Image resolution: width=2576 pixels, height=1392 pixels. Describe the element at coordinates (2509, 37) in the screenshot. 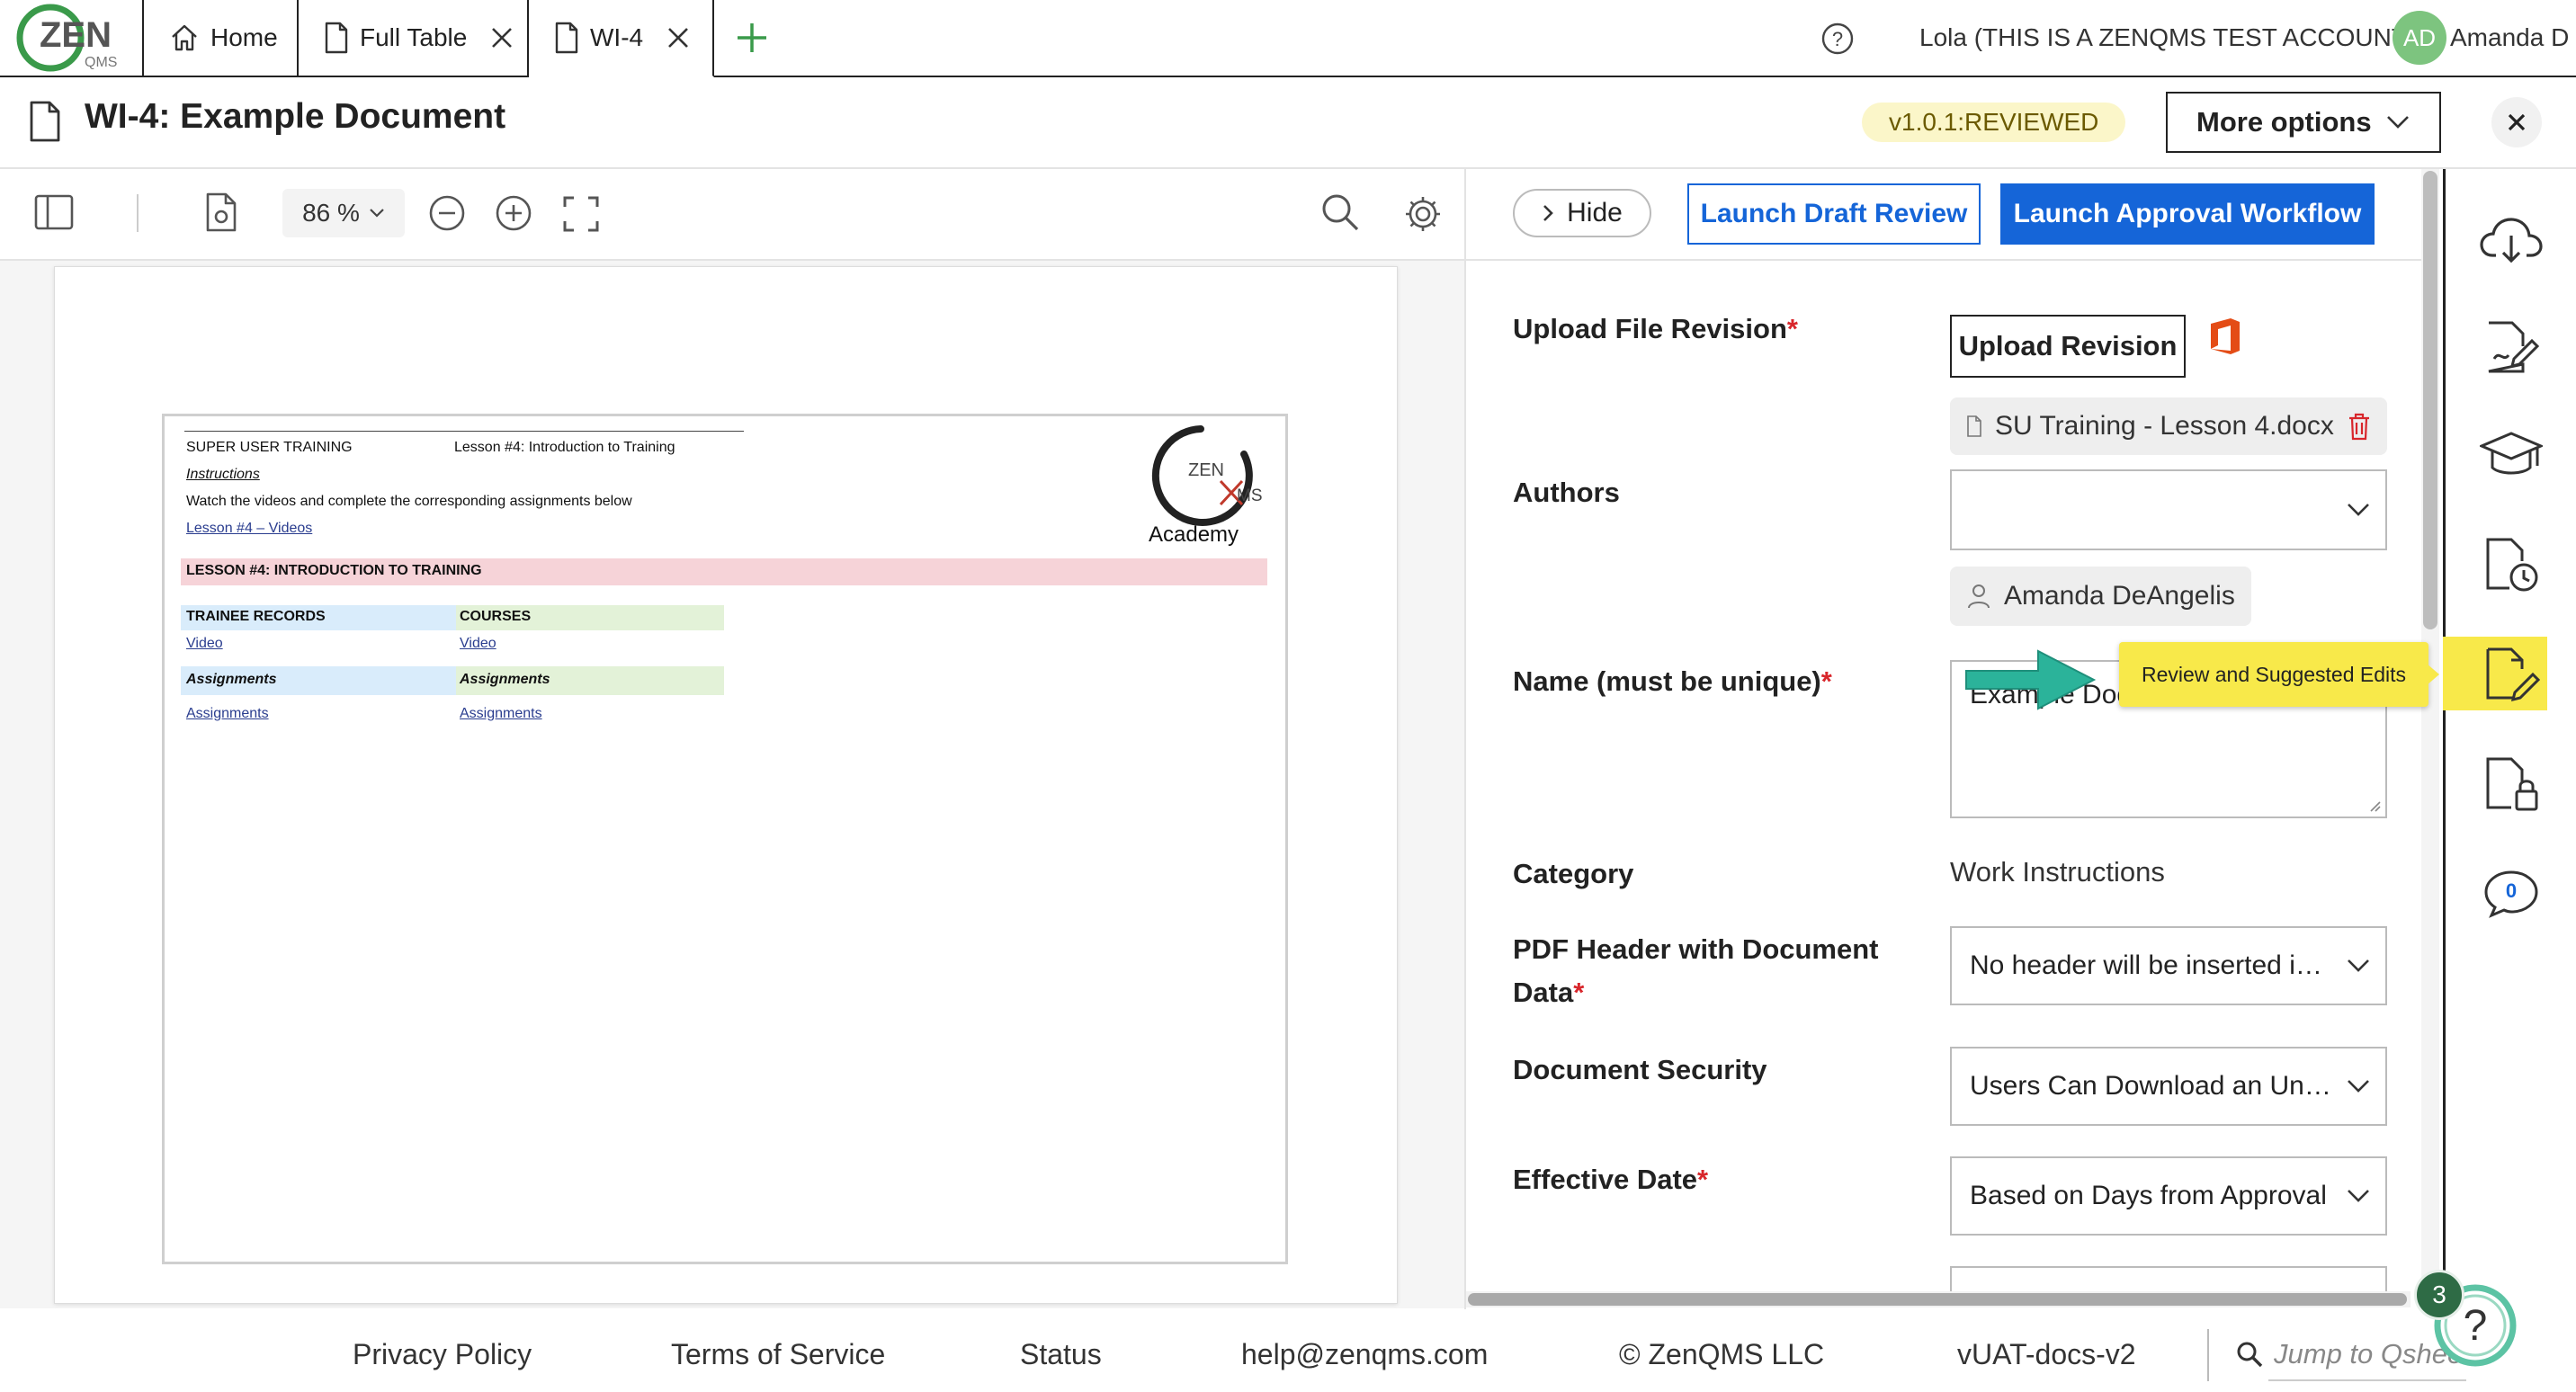

I see `user-name: Amanda D` at that location.